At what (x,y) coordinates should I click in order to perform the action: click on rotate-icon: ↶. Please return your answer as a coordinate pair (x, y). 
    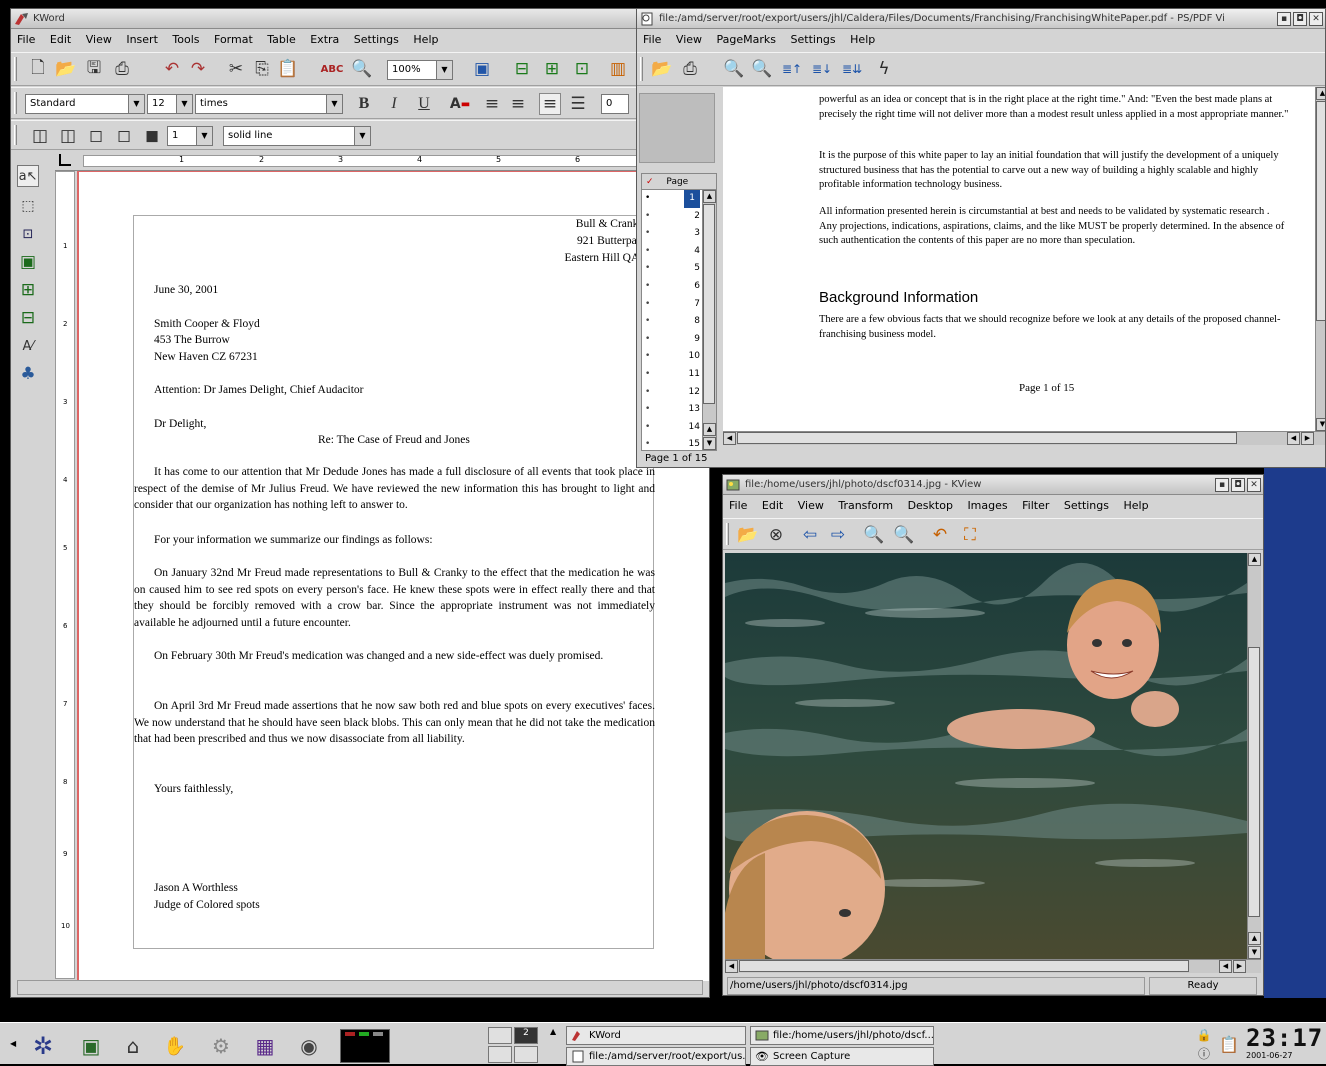
    Looking at the image, I should click on (940, 535).